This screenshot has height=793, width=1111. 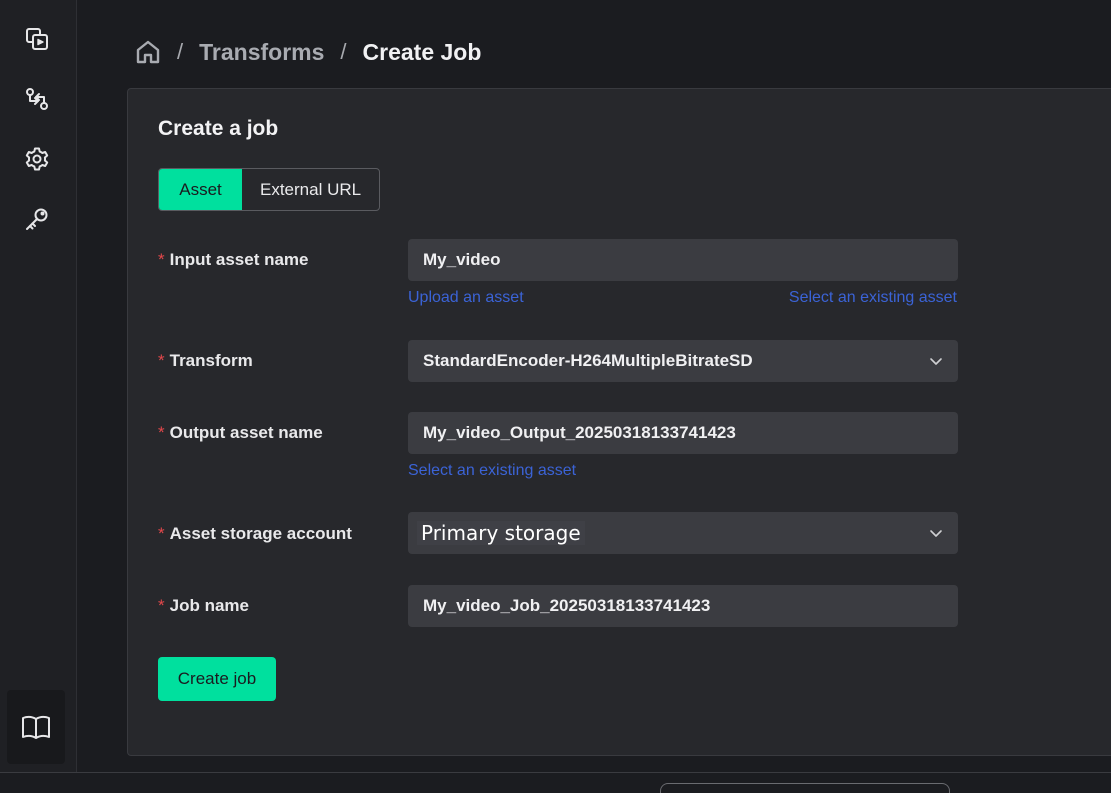 I want to click on card-title: Create a job, so click(x=218, y=128).